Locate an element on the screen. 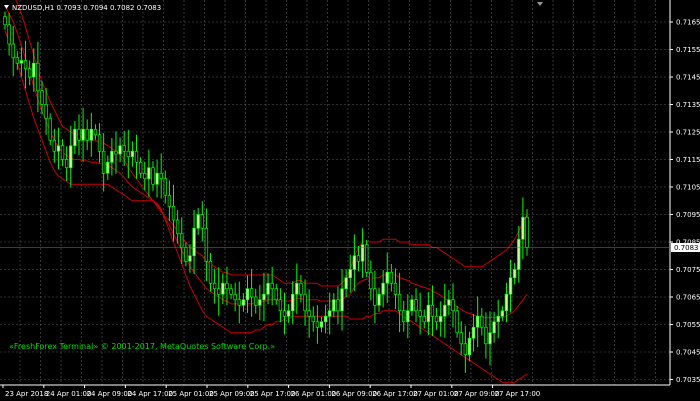 The image size is (700, 401). price-tick-label: 0.7135 is located at coordinates (688, 105).